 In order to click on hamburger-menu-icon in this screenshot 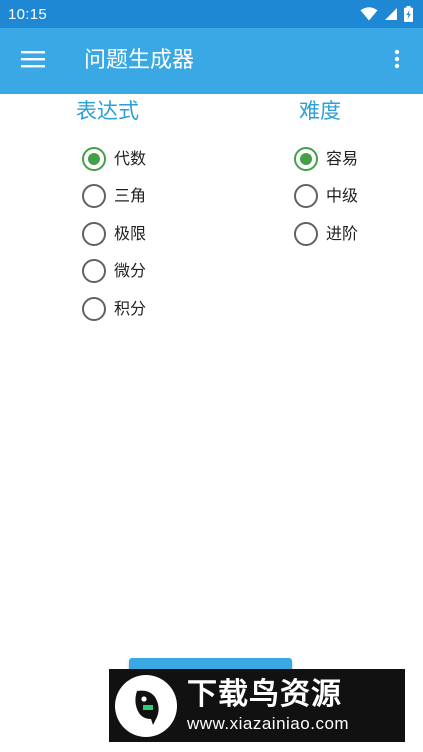, I will do `click(33, 61)`.